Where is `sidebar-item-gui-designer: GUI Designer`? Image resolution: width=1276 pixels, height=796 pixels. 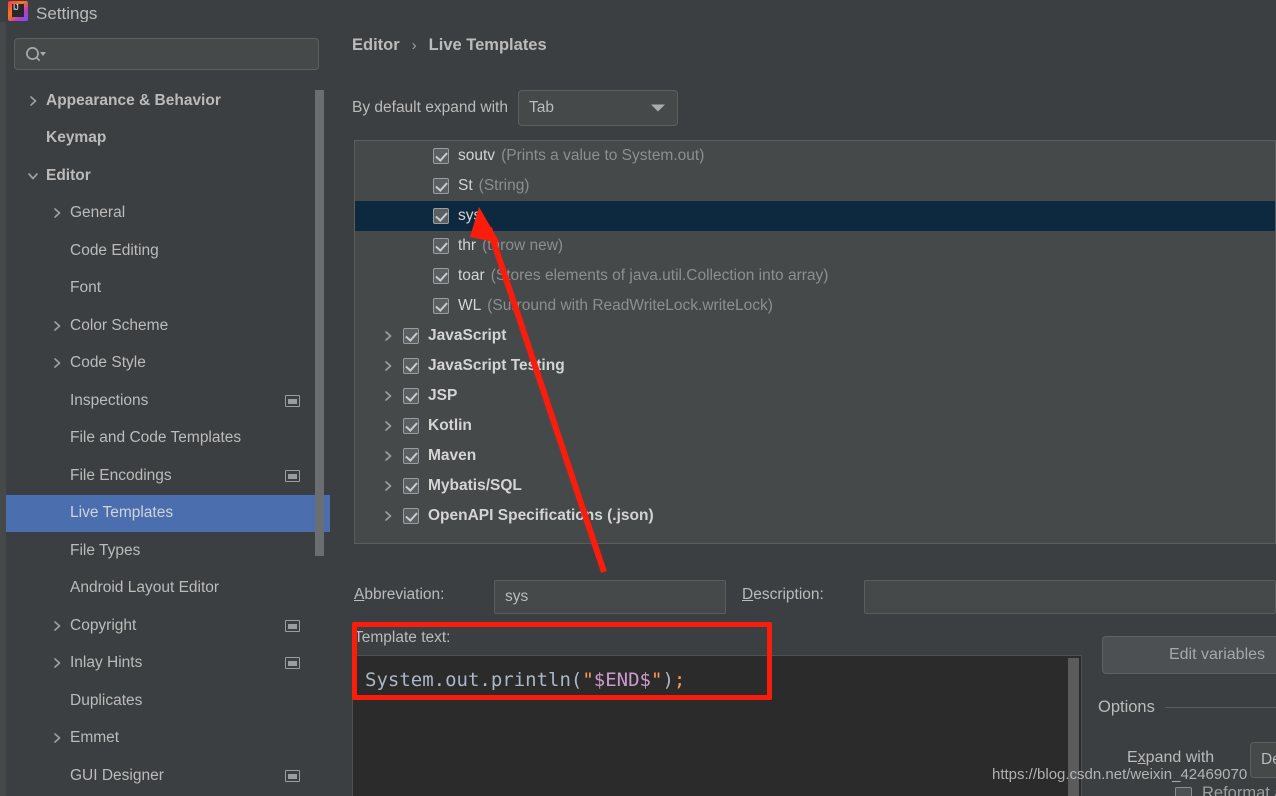
sidebar-item-gui-designer: GUI Designer is located at coordinates (168, 776).